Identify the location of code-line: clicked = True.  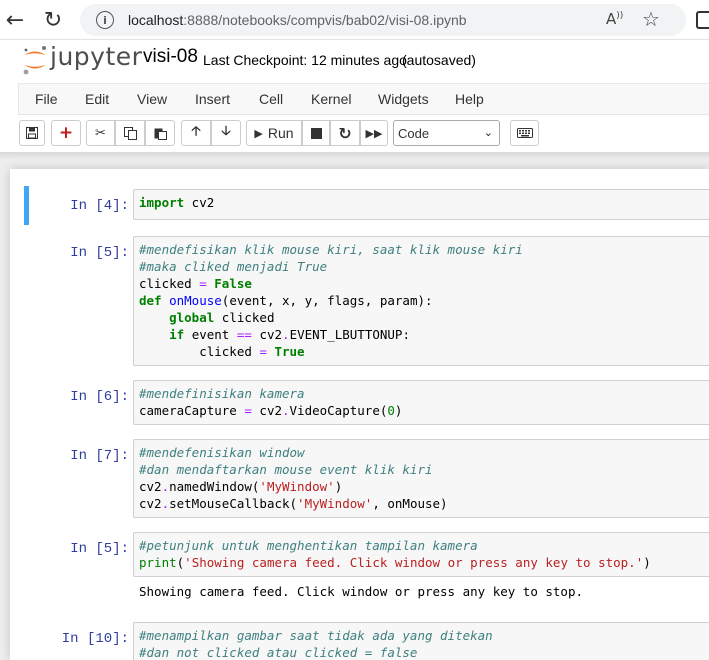
(222, 351).